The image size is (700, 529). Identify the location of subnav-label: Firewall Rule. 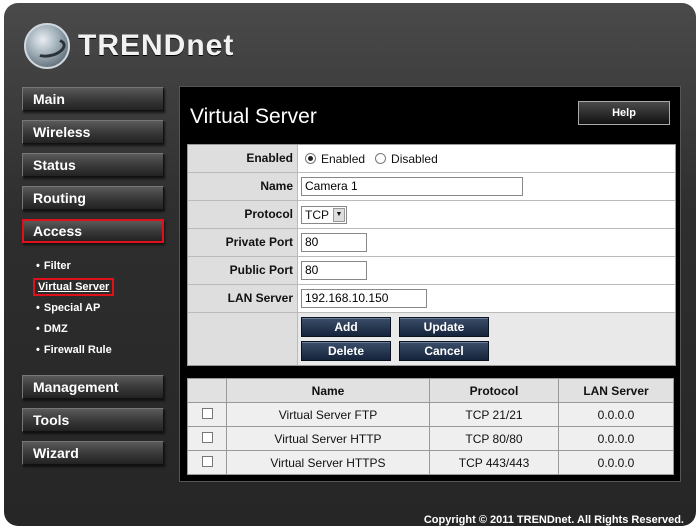
(77, 350).